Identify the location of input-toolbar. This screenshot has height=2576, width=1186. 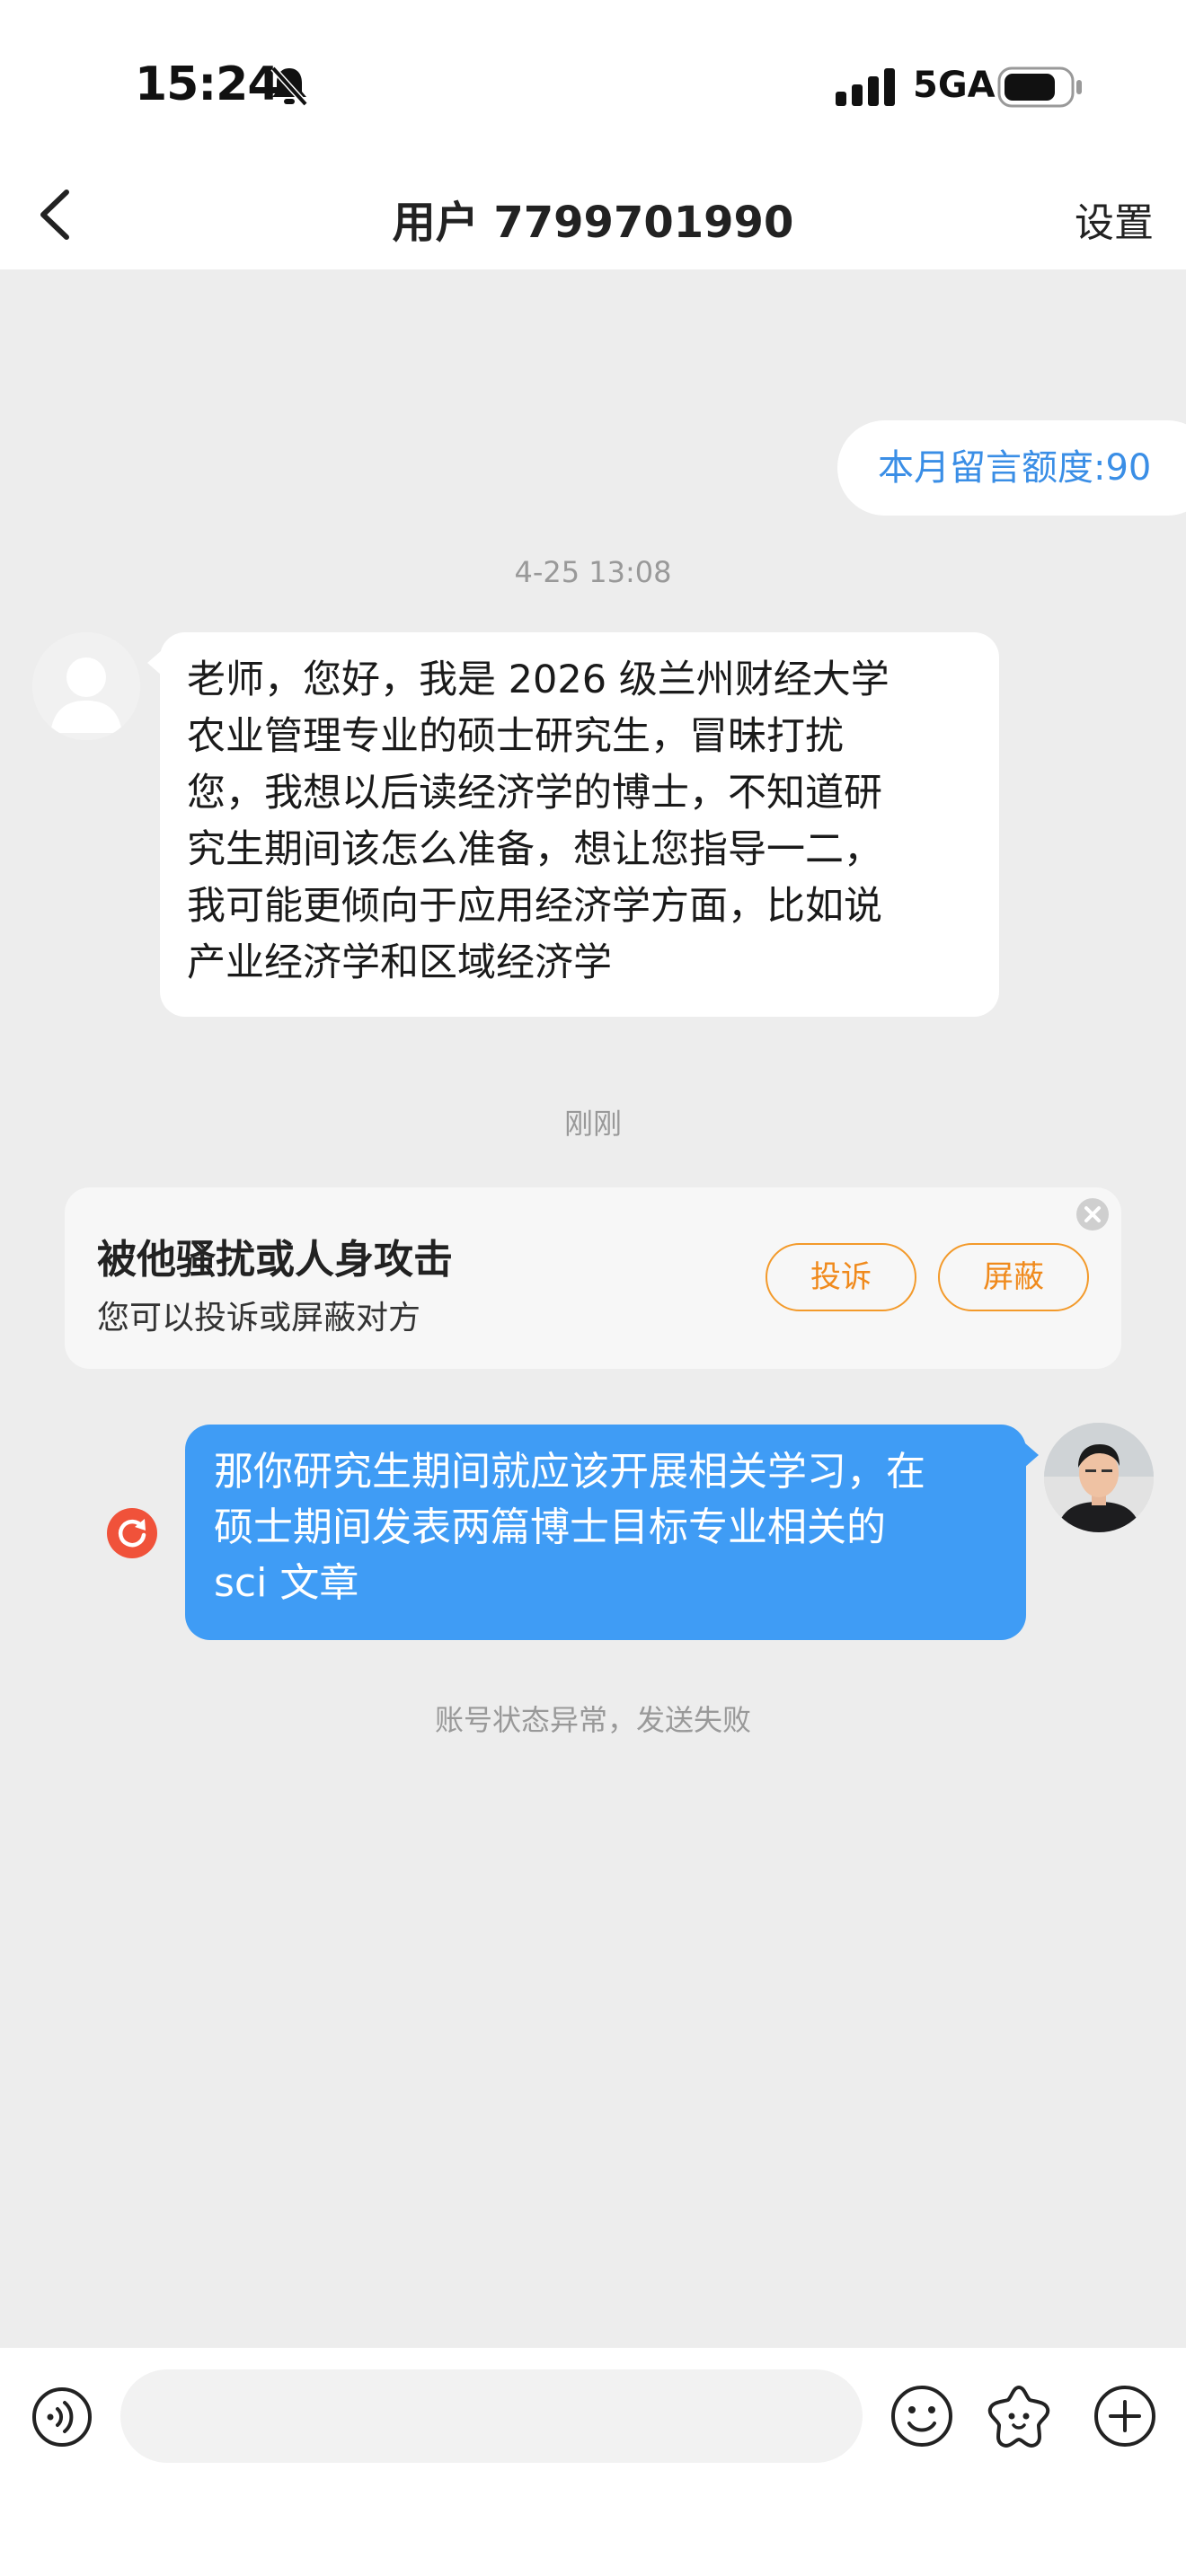
(593, 2462).